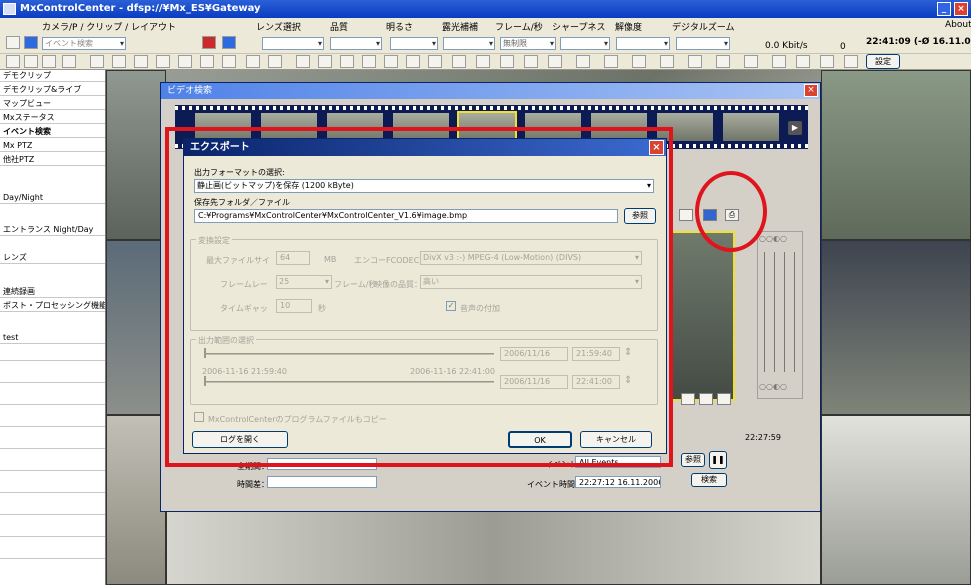 This screenshot has width=971, height=585. I want to click on exposure-combo, so click(469, 43).